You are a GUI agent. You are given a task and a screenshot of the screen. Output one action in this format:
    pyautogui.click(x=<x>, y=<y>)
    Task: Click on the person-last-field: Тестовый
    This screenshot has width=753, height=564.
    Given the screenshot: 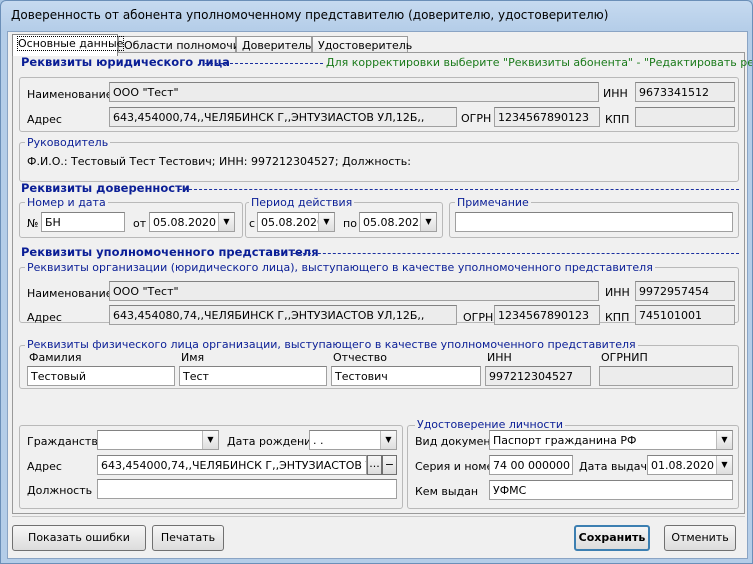 What is the action you would take?
    pyautogui.click(x=101, y=376)
    